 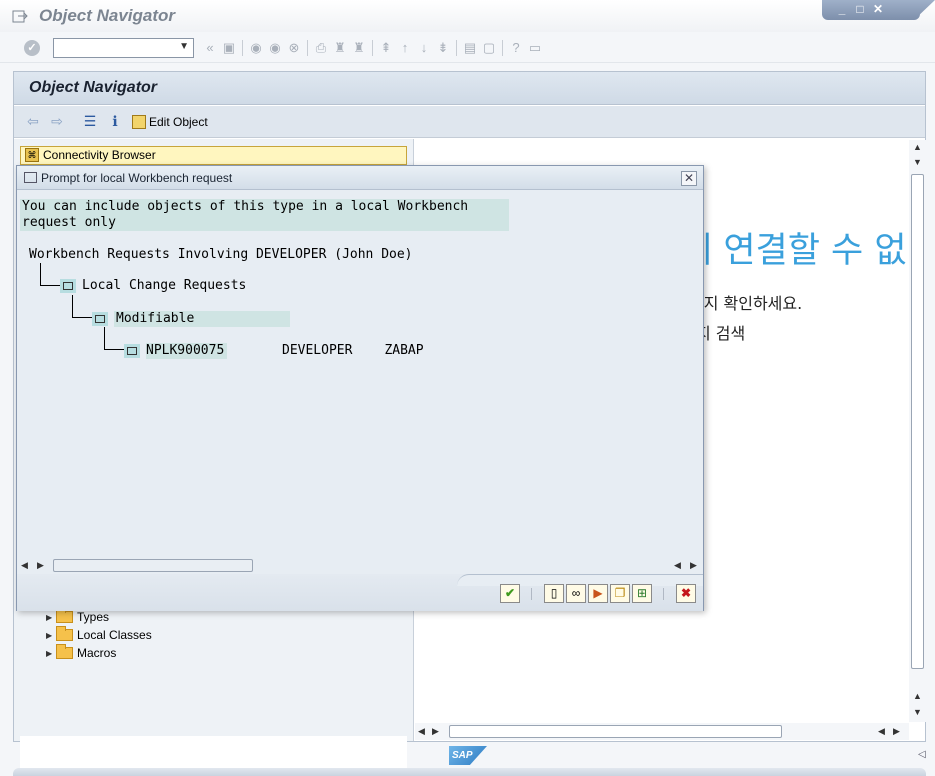 I want to click on last-page-icon: ⇟, so click(x=443, y=48).